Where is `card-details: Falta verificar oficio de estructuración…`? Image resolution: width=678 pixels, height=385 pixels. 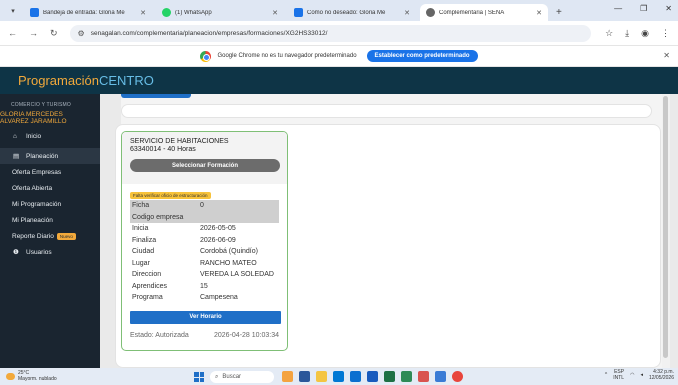
card-details: Falta verificar oficio de estructuración… is located at coordinates (204, 254).